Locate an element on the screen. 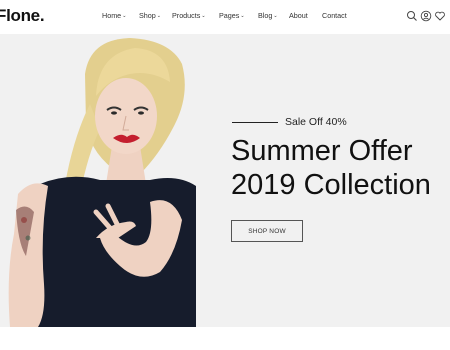 This screenshot has height=350, width=450. nav-item-blog: Blog⌄ is located at coordinates (268, 15).